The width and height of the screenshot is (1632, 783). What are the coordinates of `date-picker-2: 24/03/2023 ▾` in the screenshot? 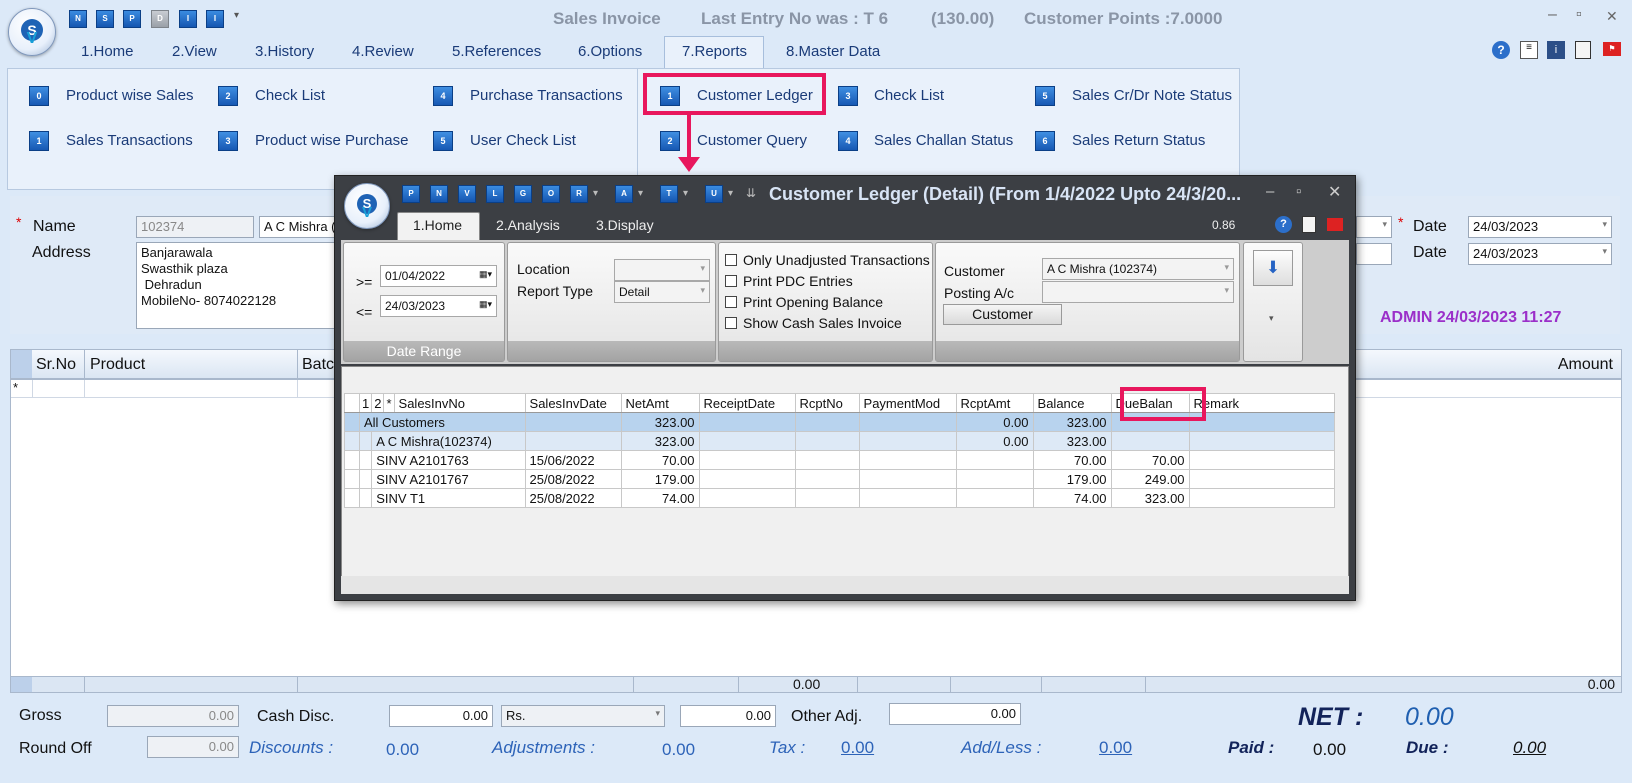 It's located at (1540, 254).